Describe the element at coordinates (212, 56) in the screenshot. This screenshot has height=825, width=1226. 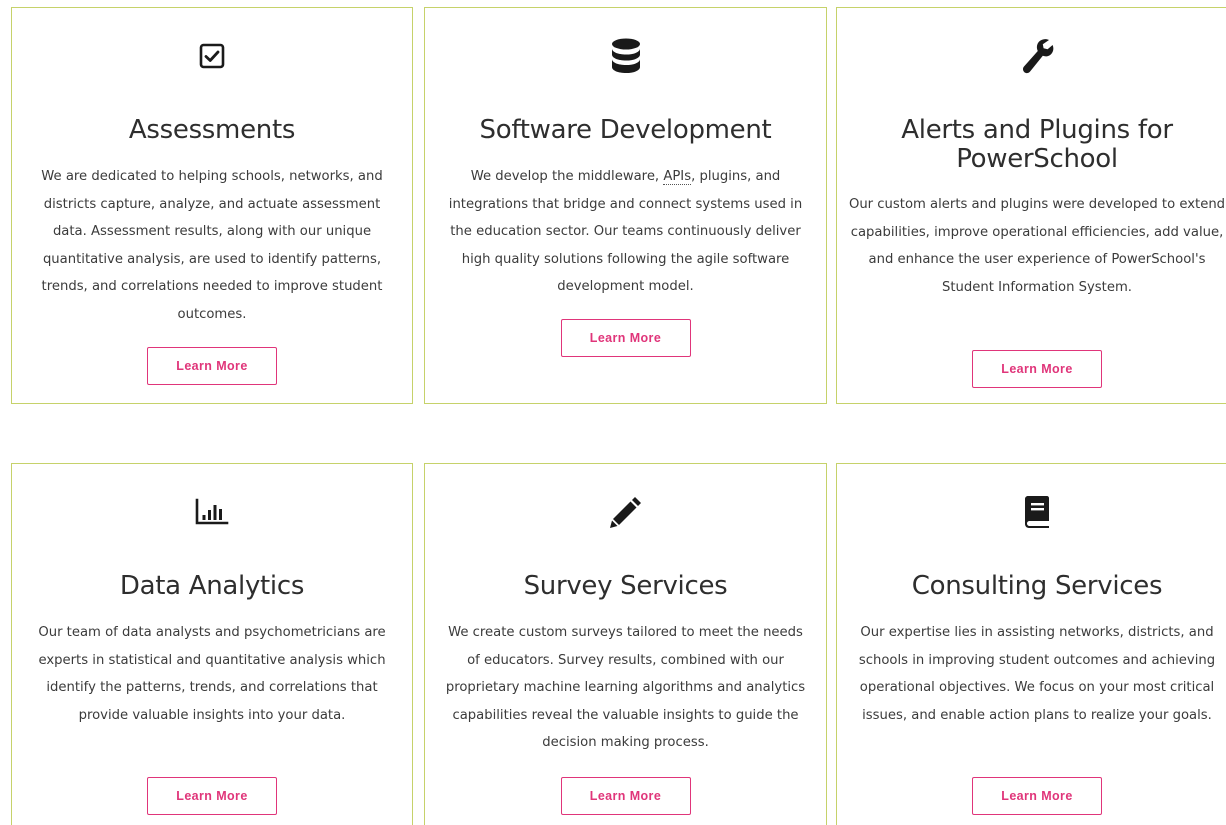
I see `checkbox-icon` at that location.